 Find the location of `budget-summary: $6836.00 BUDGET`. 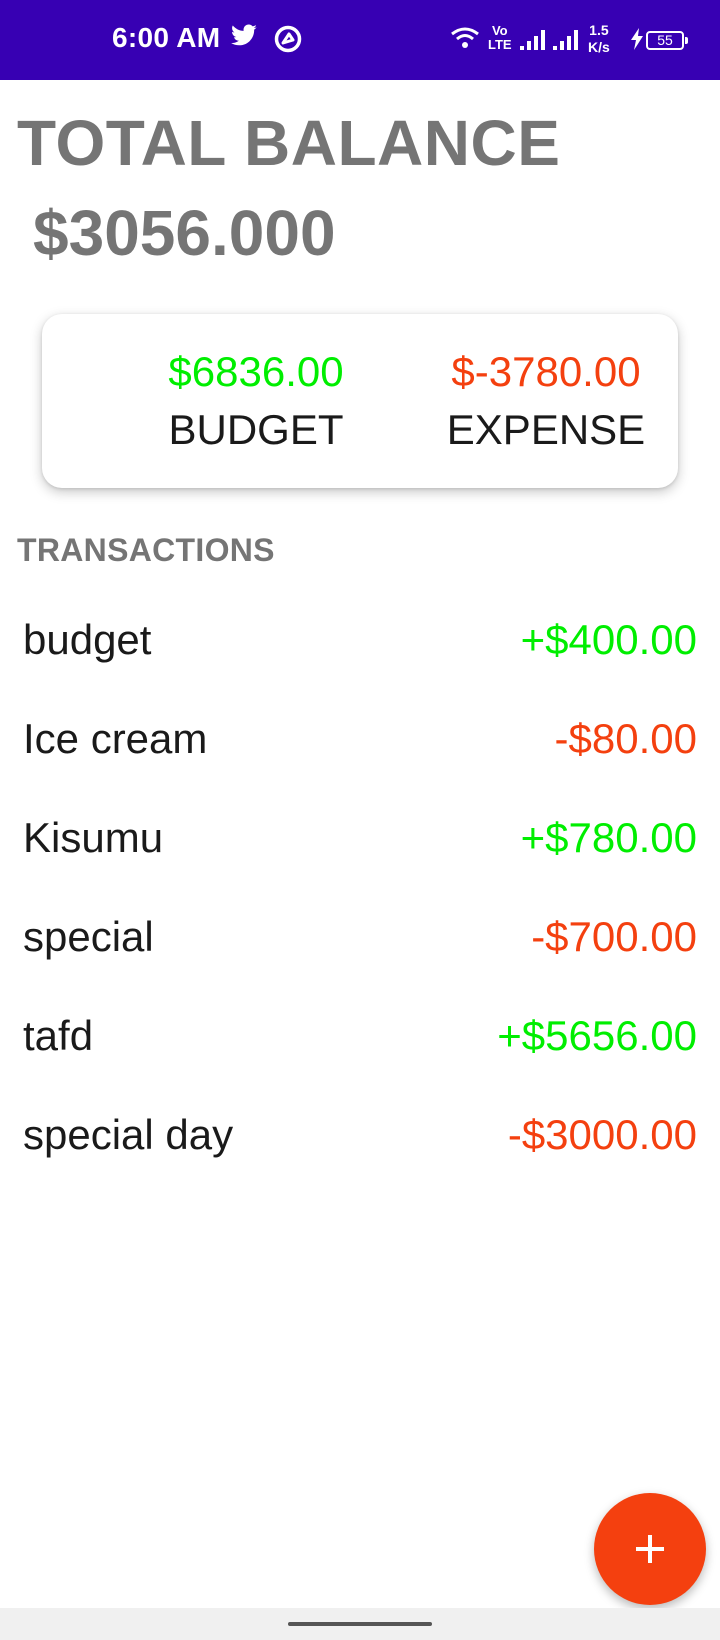

budget-summary: $6836.00 BUDGET is located at coordinates (256, 401).